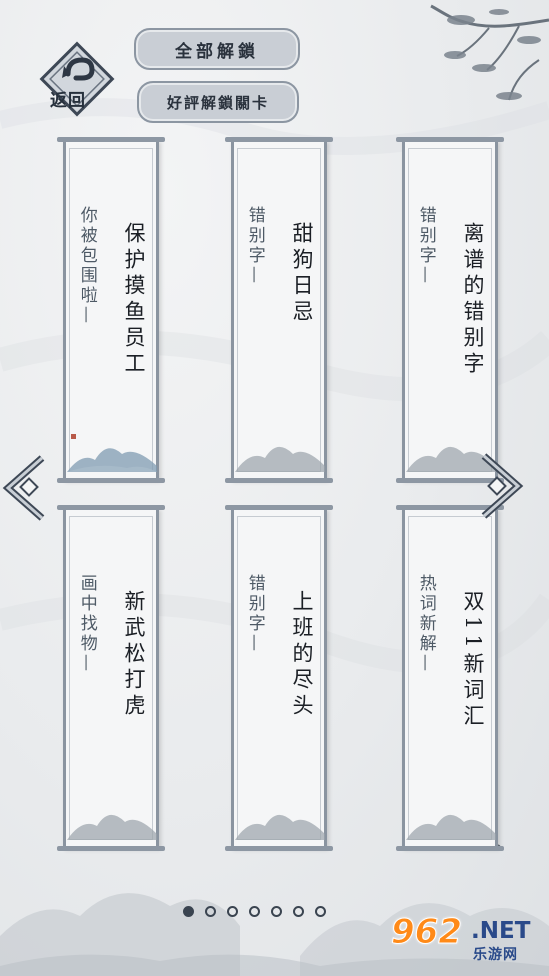 This screenshot has width=549, height=976. Describe the element at coordinates (450, 678) in the screenshot. I see `level-card-6: 双11新词汇 热词新解—` at that location.